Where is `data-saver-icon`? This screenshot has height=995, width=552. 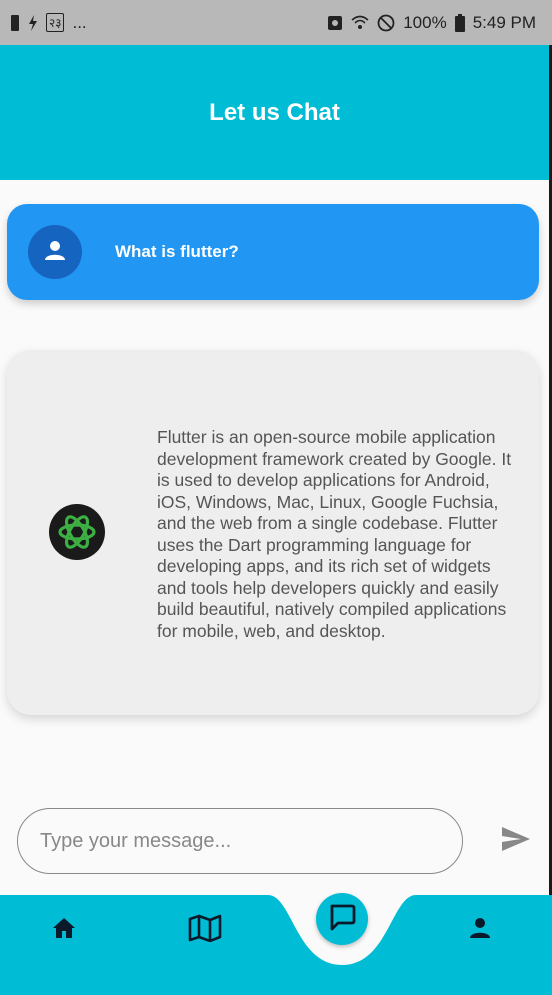
data-saver-icon is located at coordinates (335, 23).